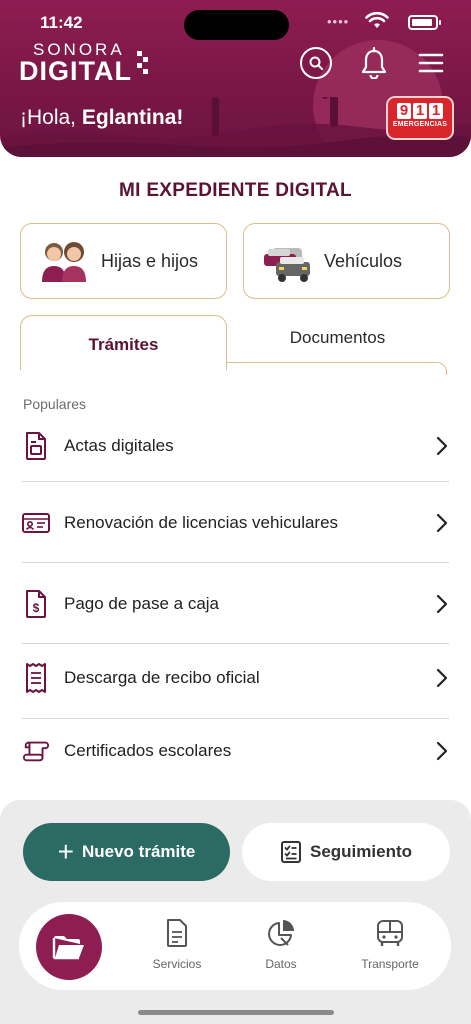 The width and height of the screenshot is (471, 1024). I want to click on expediente-title: MI EXPEDIENTE DIGITAL, so click(235, 190).